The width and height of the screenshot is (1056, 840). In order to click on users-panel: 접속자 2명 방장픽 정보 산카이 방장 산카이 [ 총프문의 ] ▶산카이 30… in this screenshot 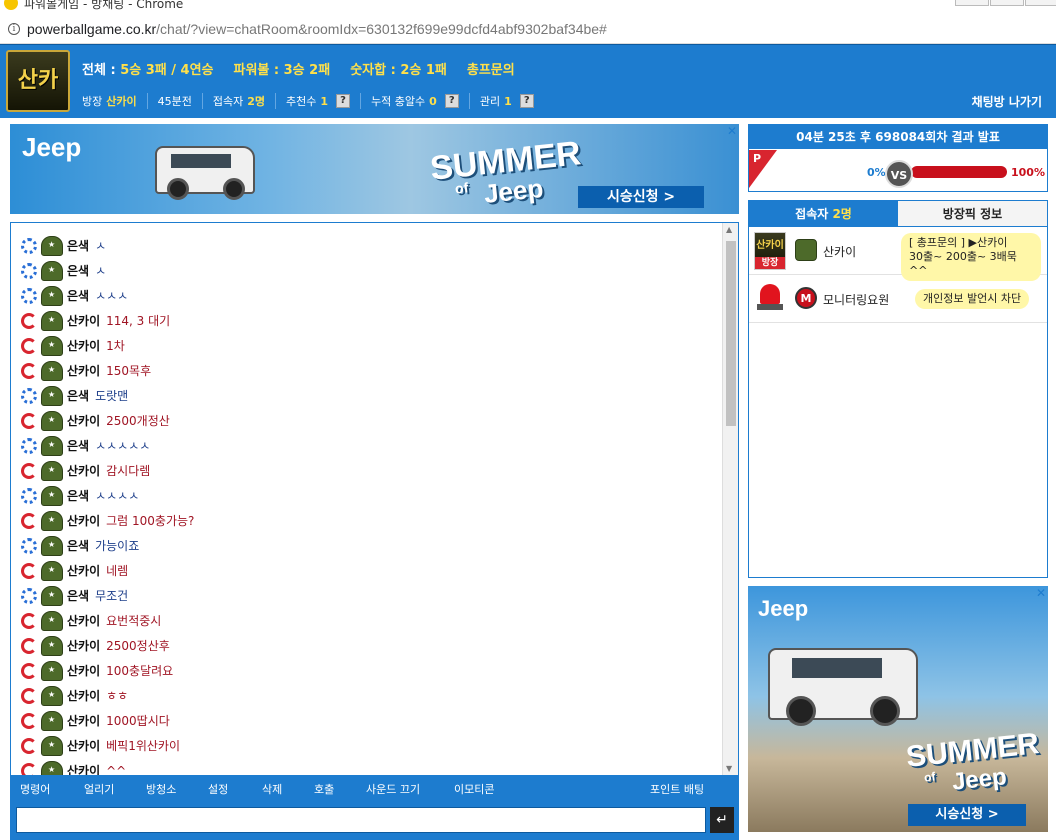, I will do `click(898, 389)`.